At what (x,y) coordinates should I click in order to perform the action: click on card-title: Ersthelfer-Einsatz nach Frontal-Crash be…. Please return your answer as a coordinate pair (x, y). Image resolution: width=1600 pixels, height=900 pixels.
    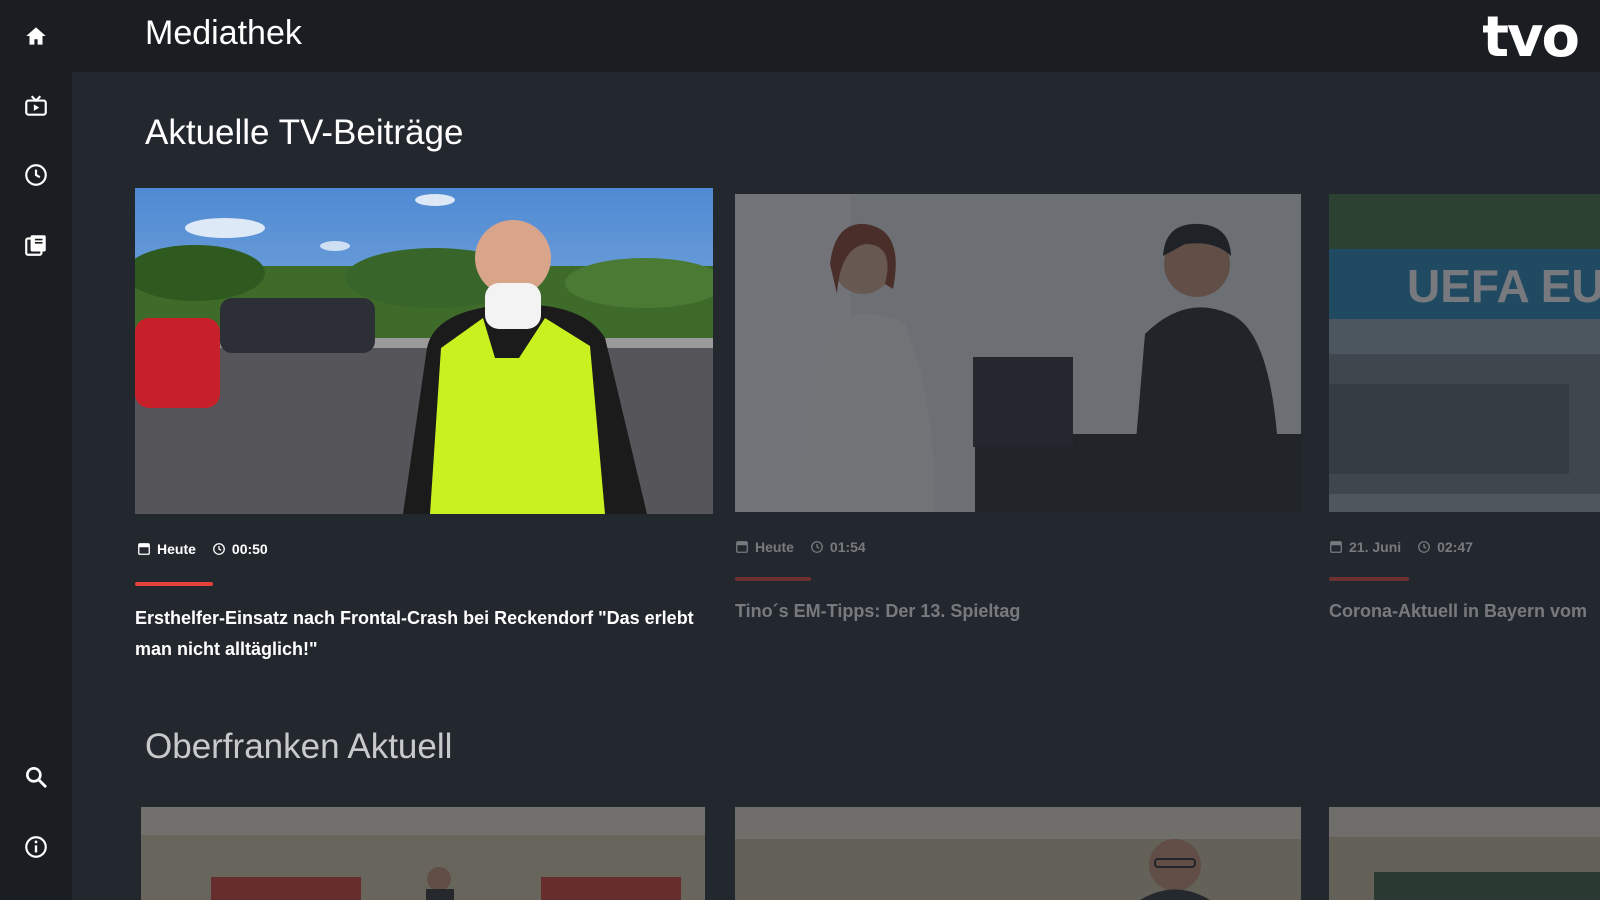
    Looking at the image, I should click on (424, 634).